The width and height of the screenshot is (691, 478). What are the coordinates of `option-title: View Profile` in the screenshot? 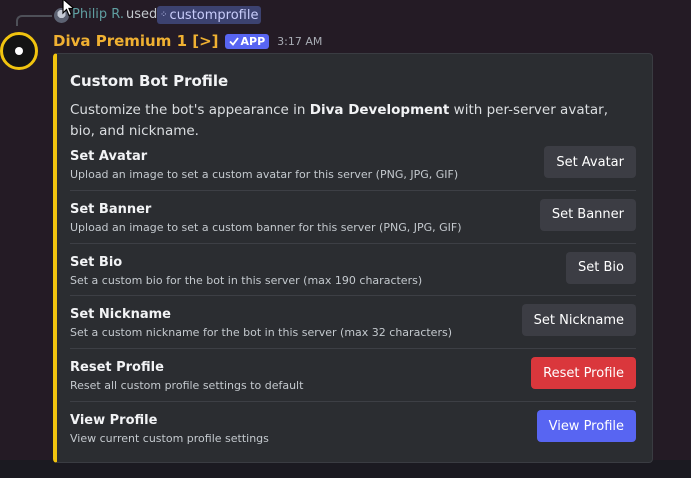 It's located at (114, 420).